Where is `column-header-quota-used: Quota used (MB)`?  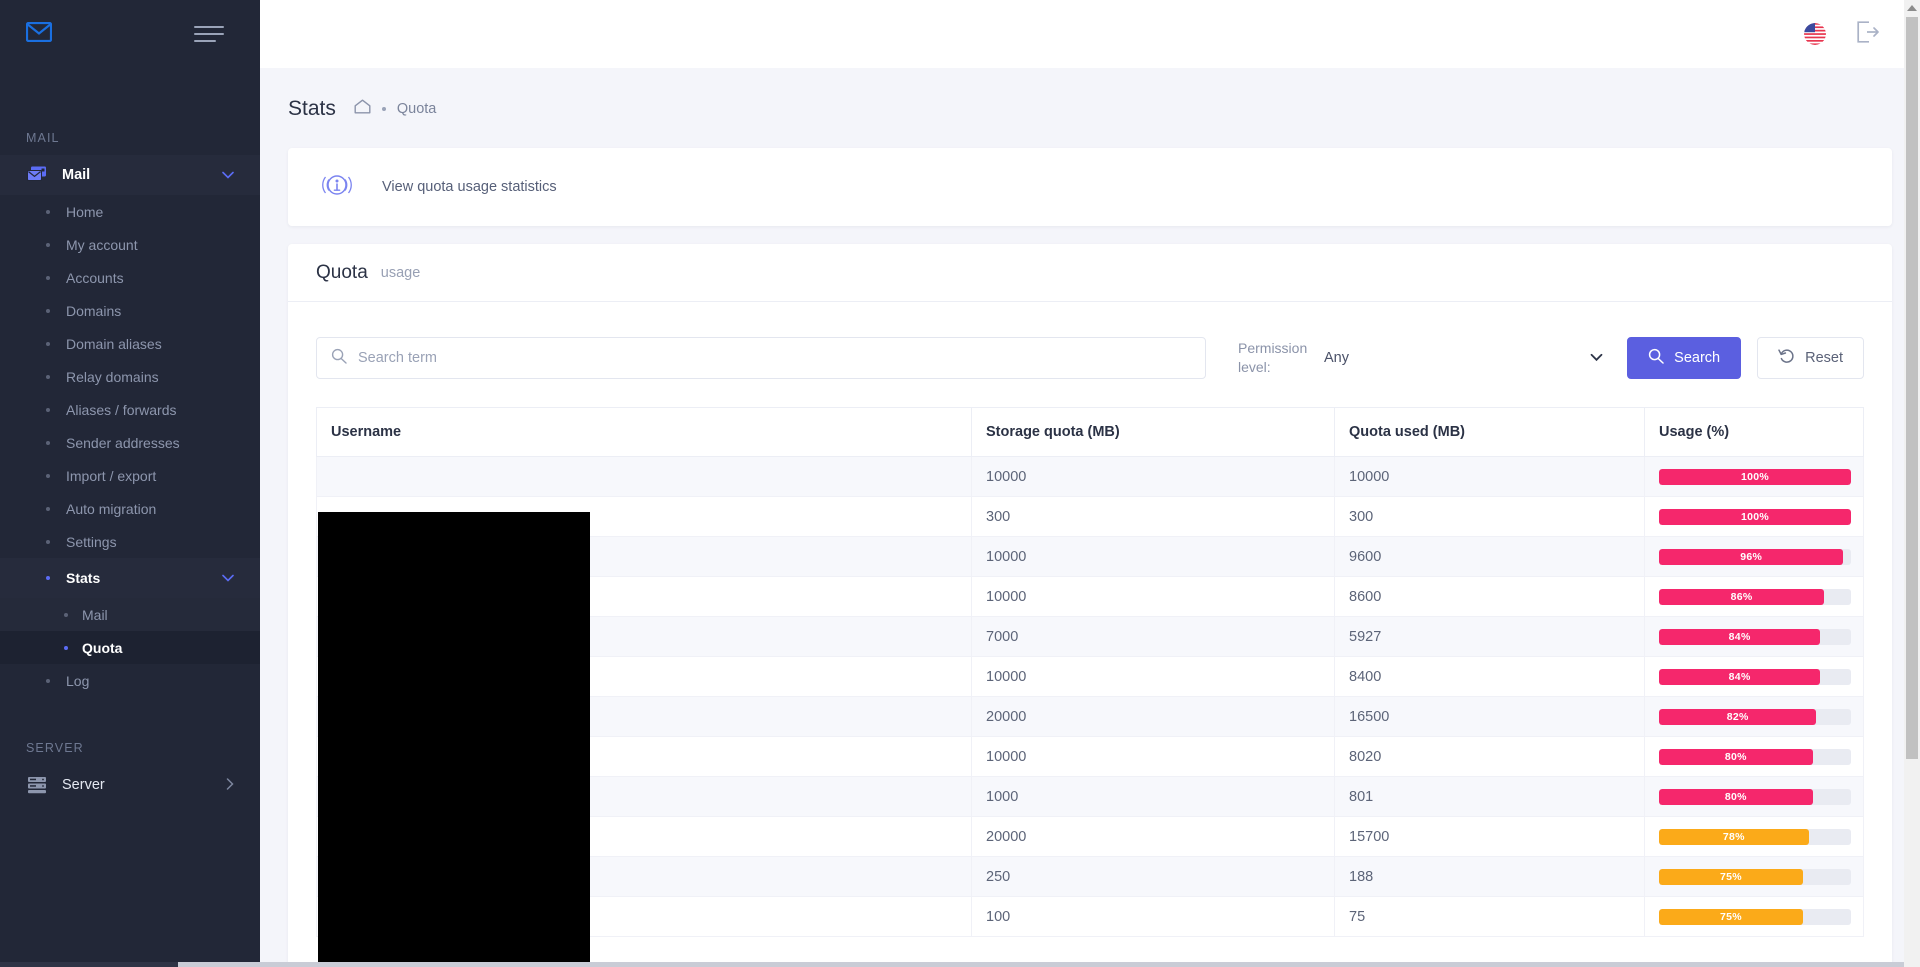 column-header-quota-used: Quota used (MB) is located at coordinates (1489, 432).